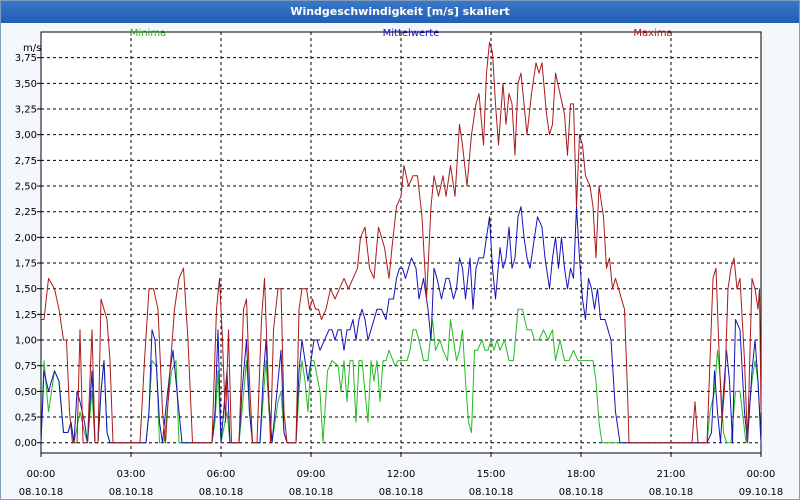 Image resolution: width=800 pixels, height=500 pixels. I want to click on y-tick-label: 2,00, so click(26, 238).